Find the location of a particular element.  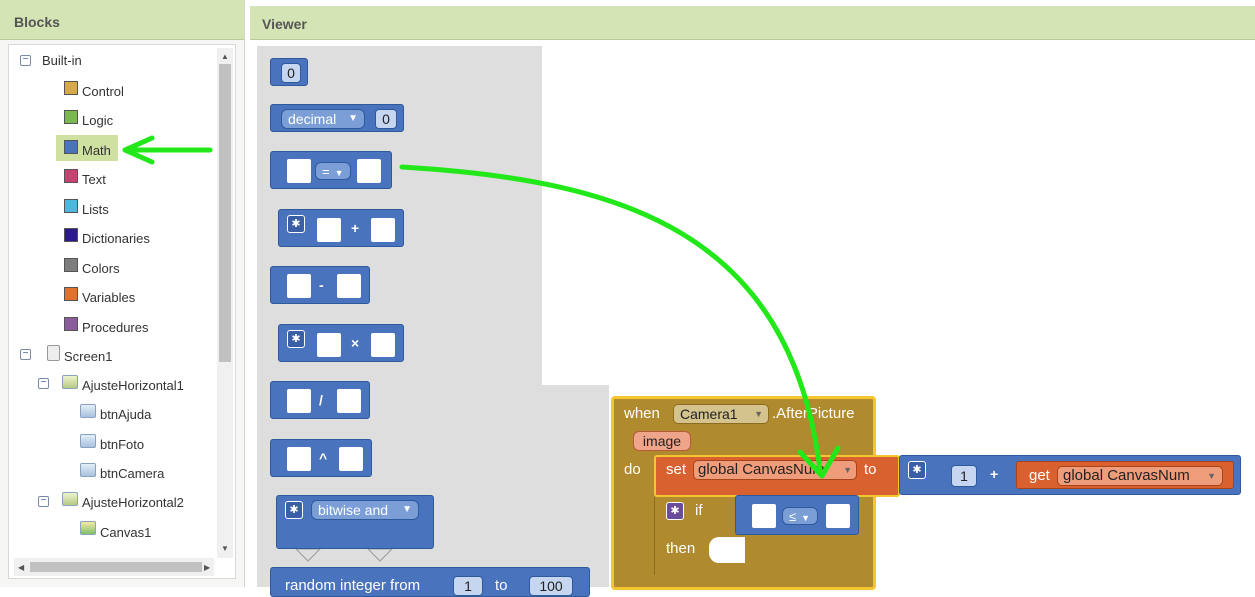

arrow-to-math-icon is located at coordinates (167, 150).